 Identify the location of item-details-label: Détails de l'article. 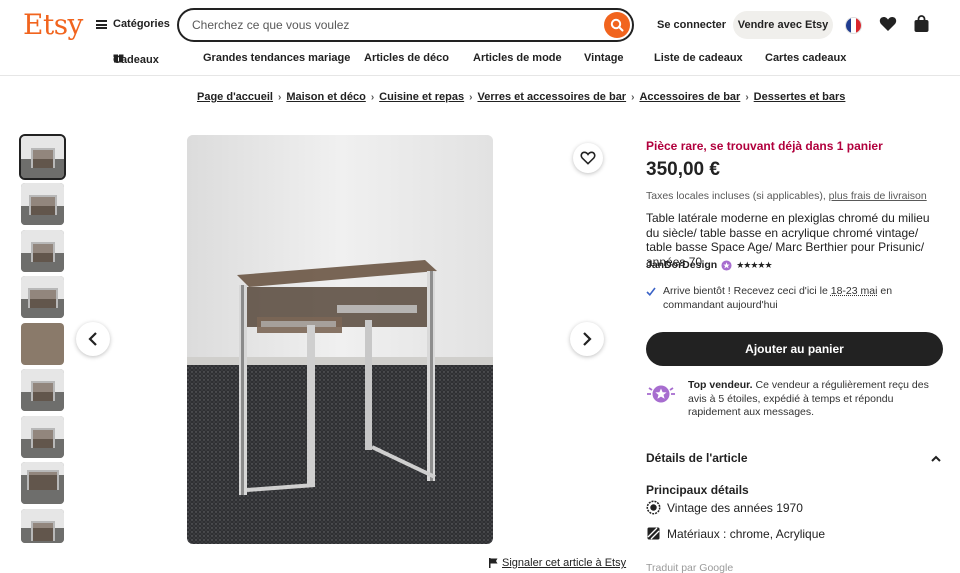
(697, 458).